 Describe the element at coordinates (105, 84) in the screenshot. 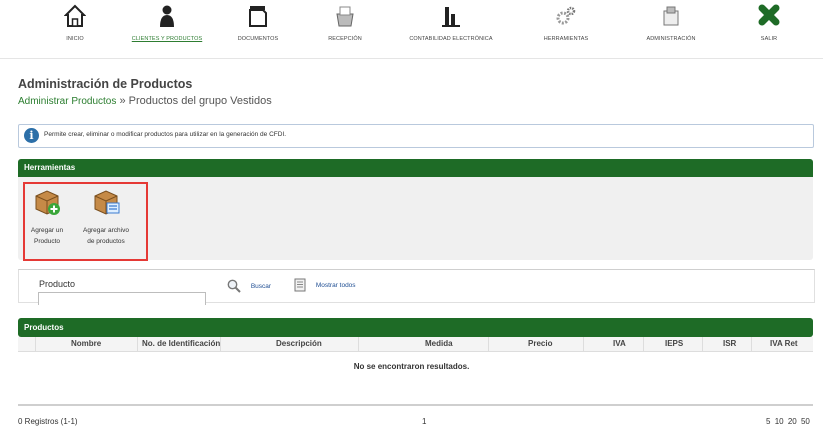

I see `page-title: Administración de Productos` at that location.